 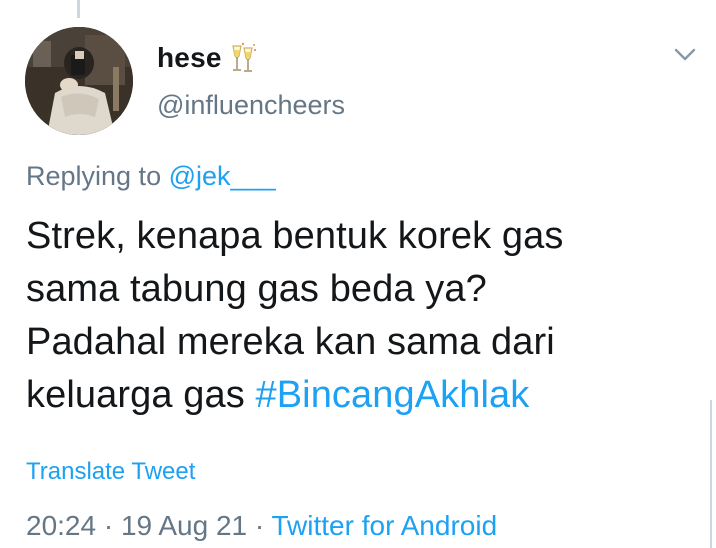 I want to click on translate-tweet-link: Translate Tweet, so click(x=110, y=472).